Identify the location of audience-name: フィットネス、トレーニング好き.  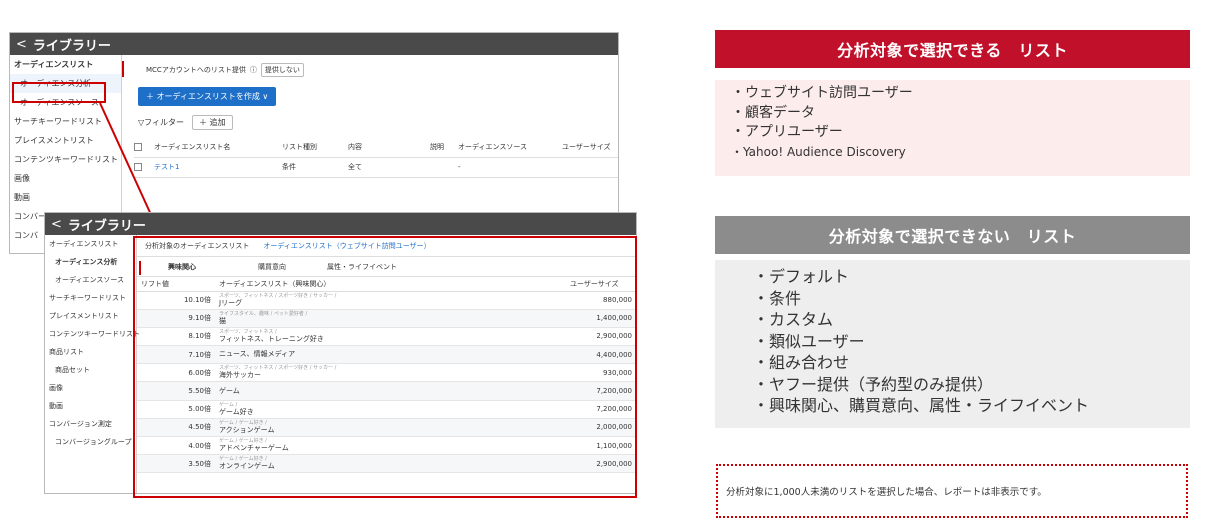
(271, 338).